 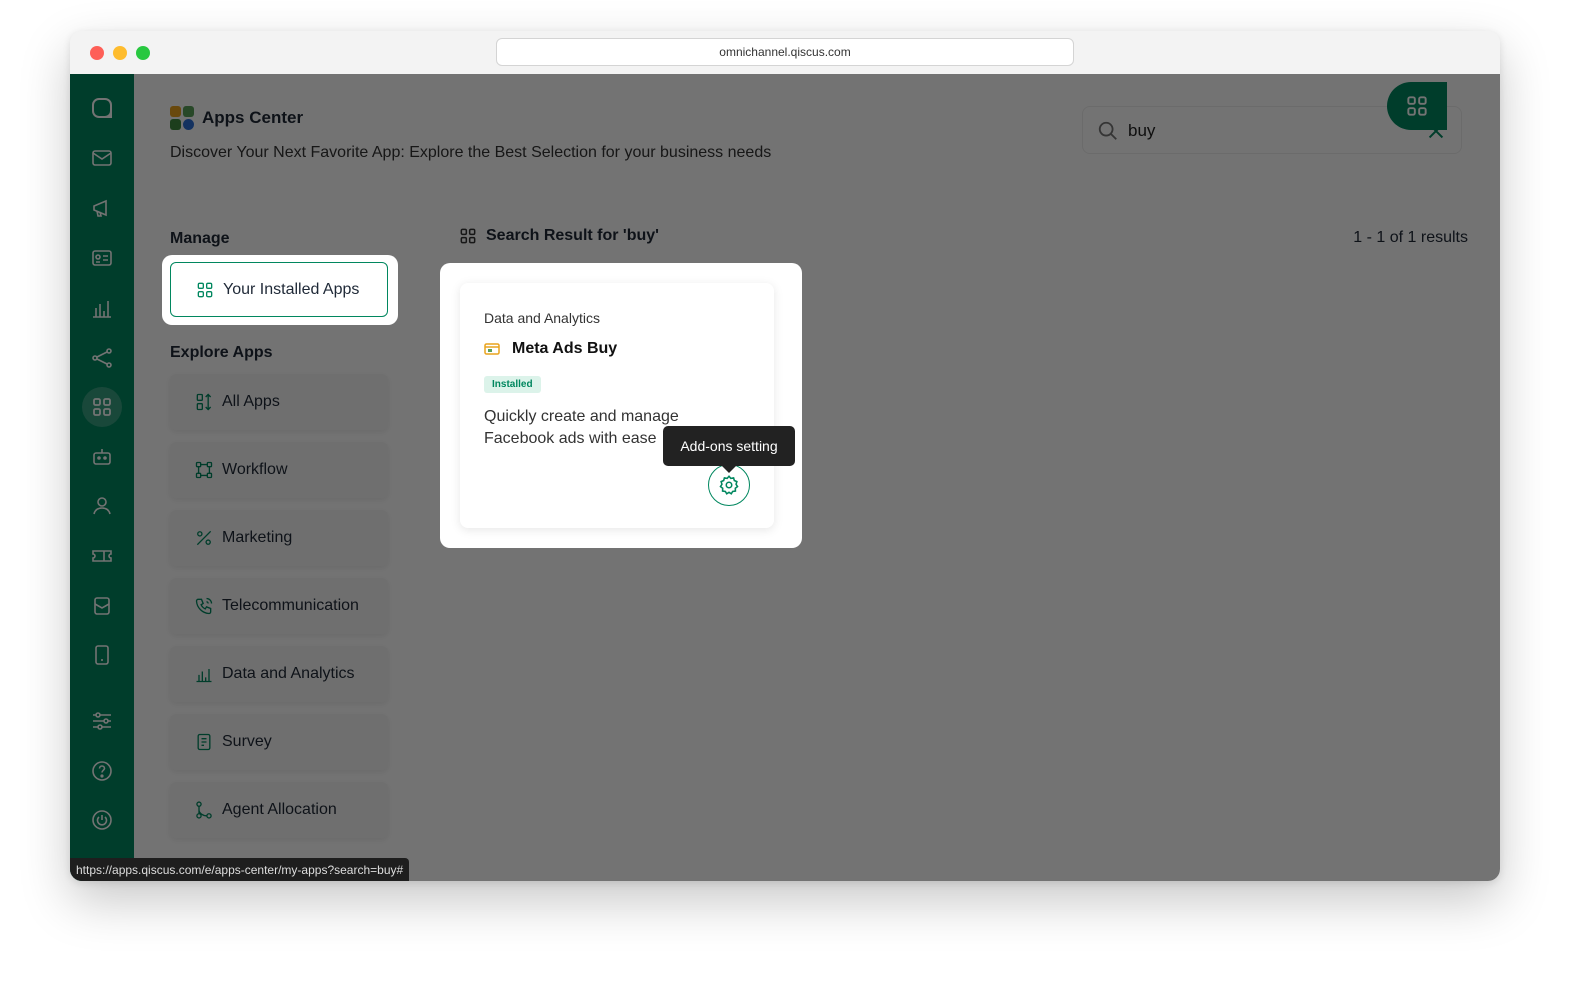 What do you see at coordinates (102, 606) in the screenshot?
I see `mailbox-icon` at bounding box center [102, 606].